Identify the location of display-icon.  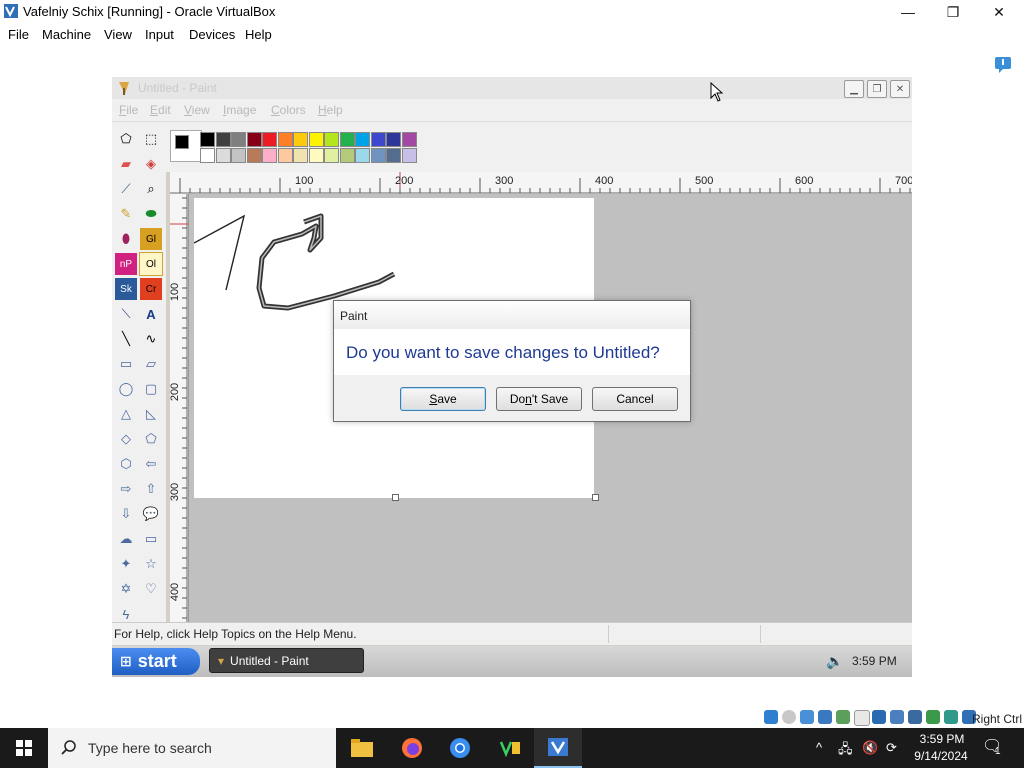
(879, 717).